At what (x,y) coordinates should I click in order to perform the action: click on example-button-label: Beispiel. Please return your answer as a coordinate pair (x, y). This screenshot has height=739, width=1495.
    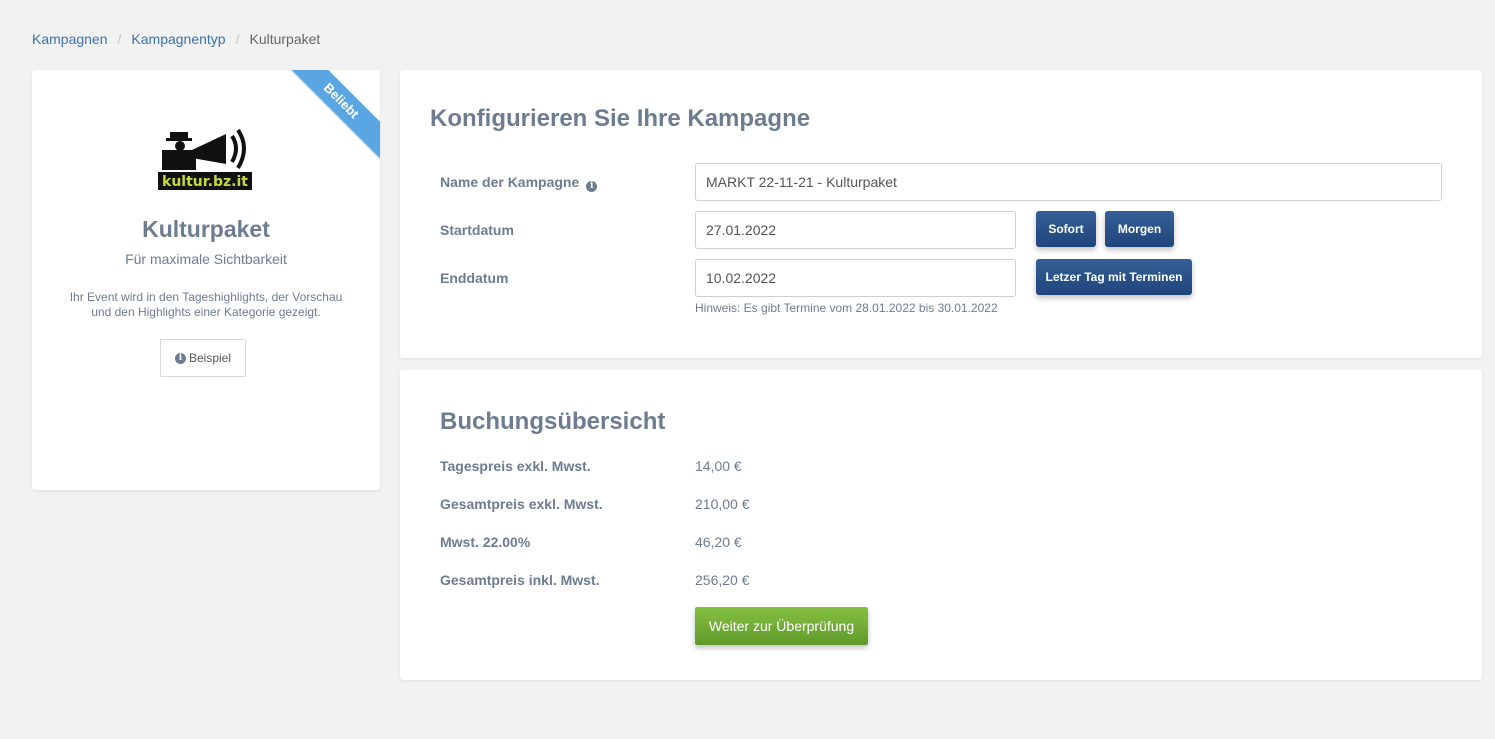
    Looking at the image, I should click on (210, 358).